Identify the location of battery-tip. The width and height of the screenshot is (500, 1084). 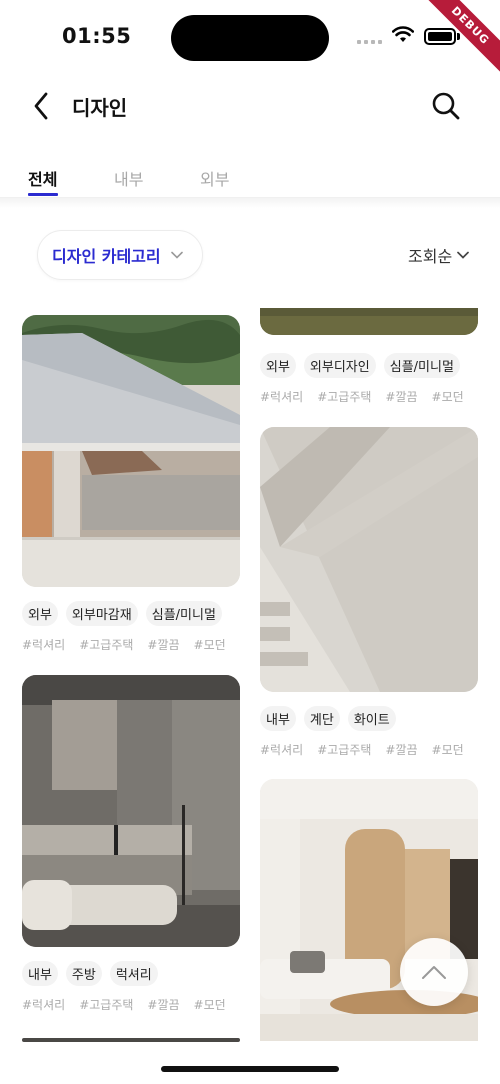
(458, 36).